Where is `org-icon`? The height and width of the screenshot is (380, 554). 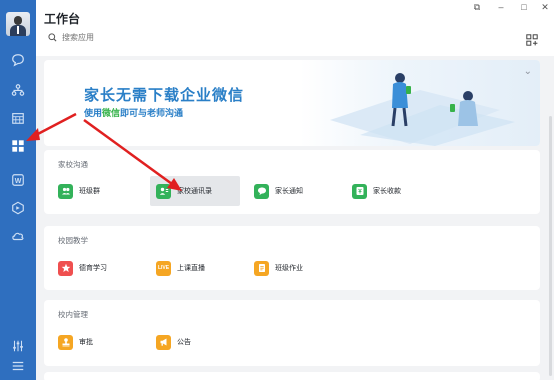 org-icon is located at coordinates (18, 90).